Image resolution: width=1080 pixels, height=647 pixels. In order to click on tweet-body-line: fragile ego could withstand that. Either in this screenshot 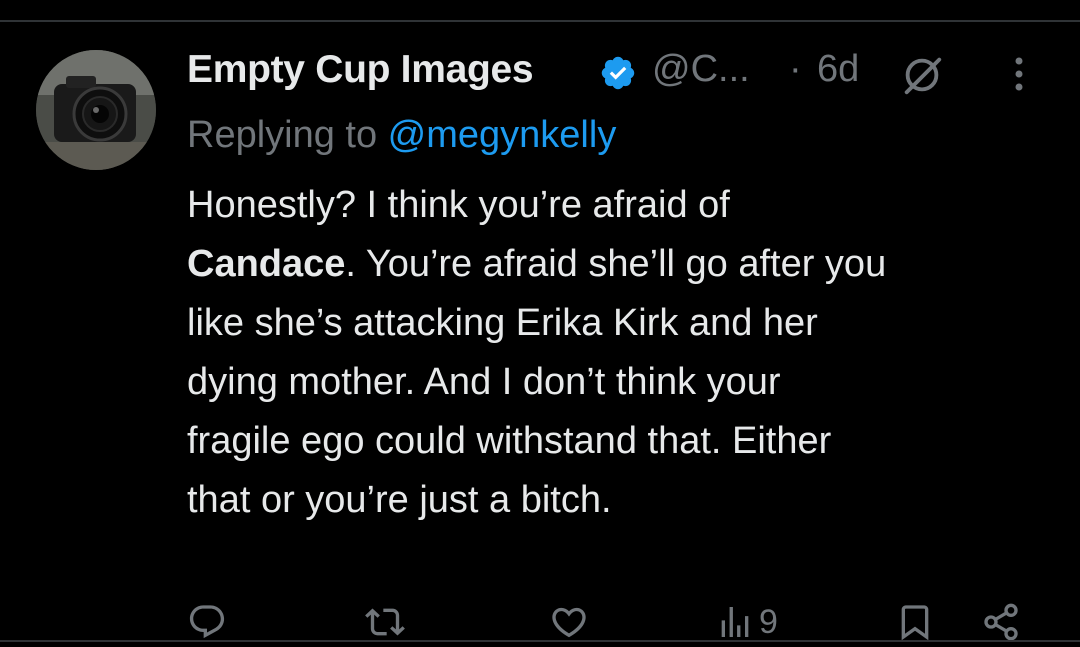, I will do `click(509, 441)`.